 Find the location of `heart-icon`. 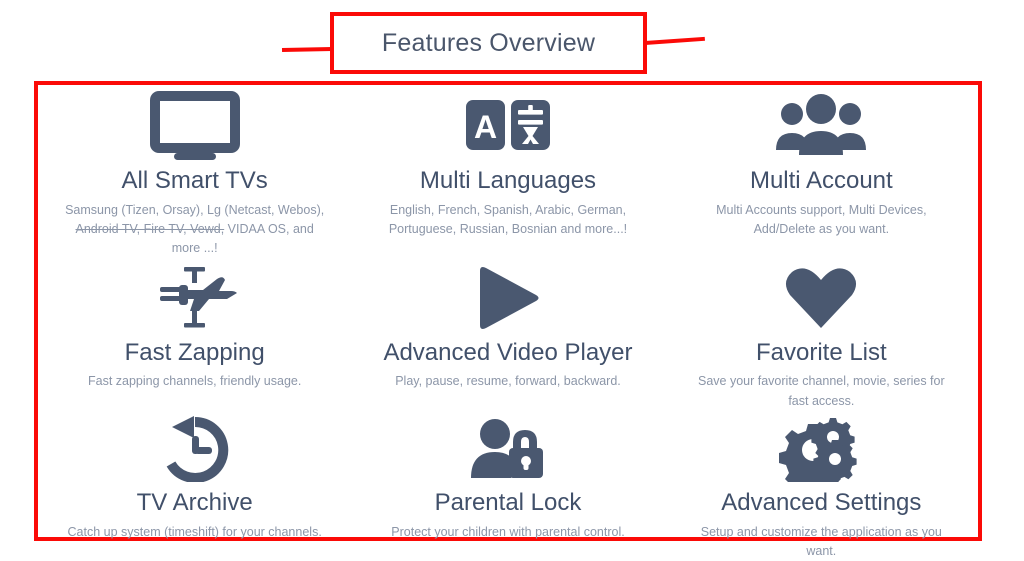

heart-icon is located at coordinates (821, 298).